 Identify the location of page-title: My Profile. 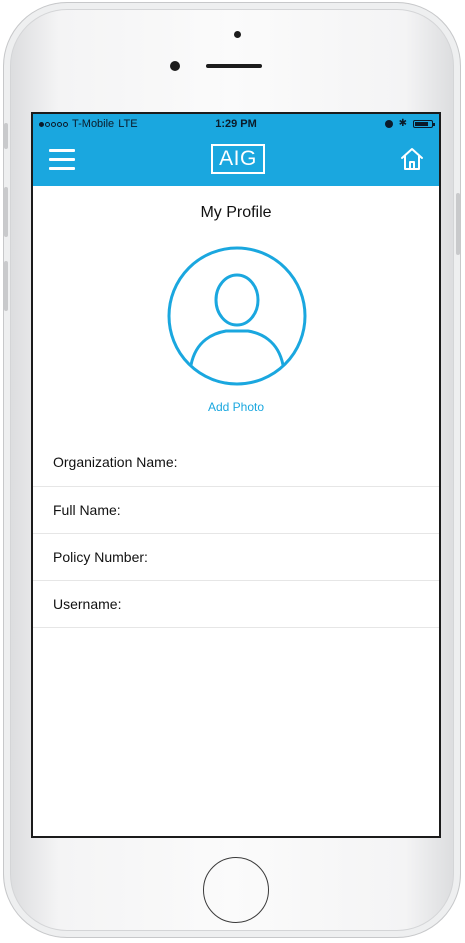
(236, 212).